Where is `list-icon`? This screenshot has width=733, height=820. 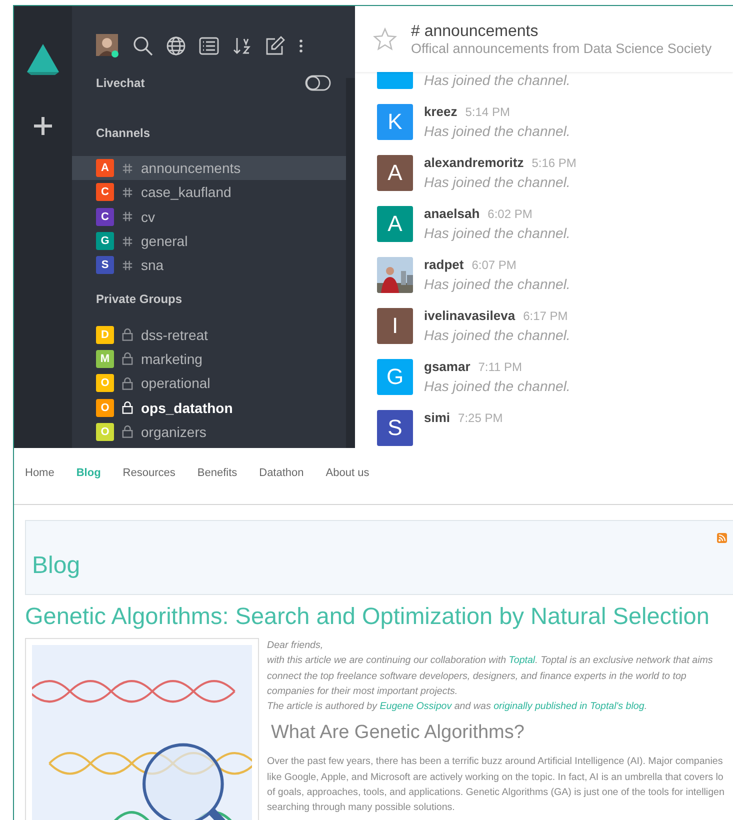
list-icon is located at coordinates (209, 46).